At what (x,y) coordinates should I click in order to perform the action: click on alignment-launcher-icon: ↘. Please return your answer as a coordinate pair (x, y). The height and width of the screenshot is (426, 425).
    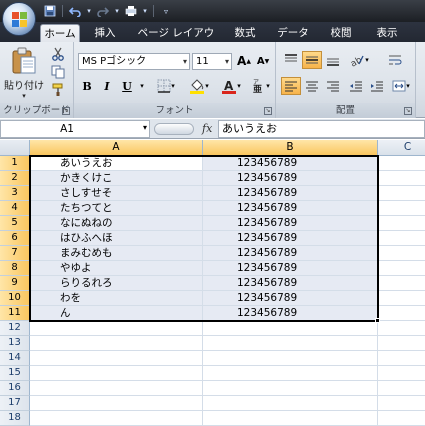
    Looking at the image, I should click on (408, 111).